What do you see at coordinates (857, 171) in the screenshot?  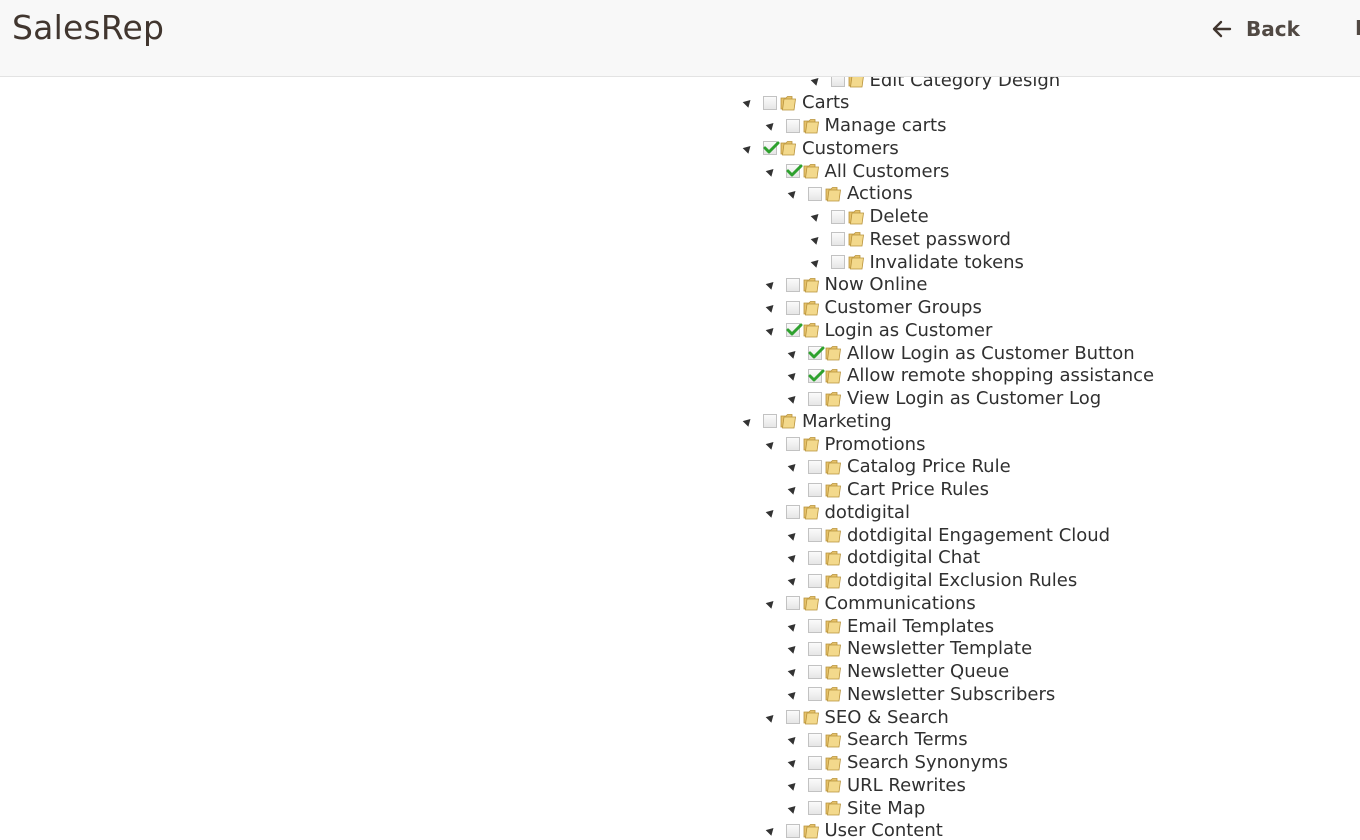 I see `tree-node: All Customers` at bounding box center [857, 171].